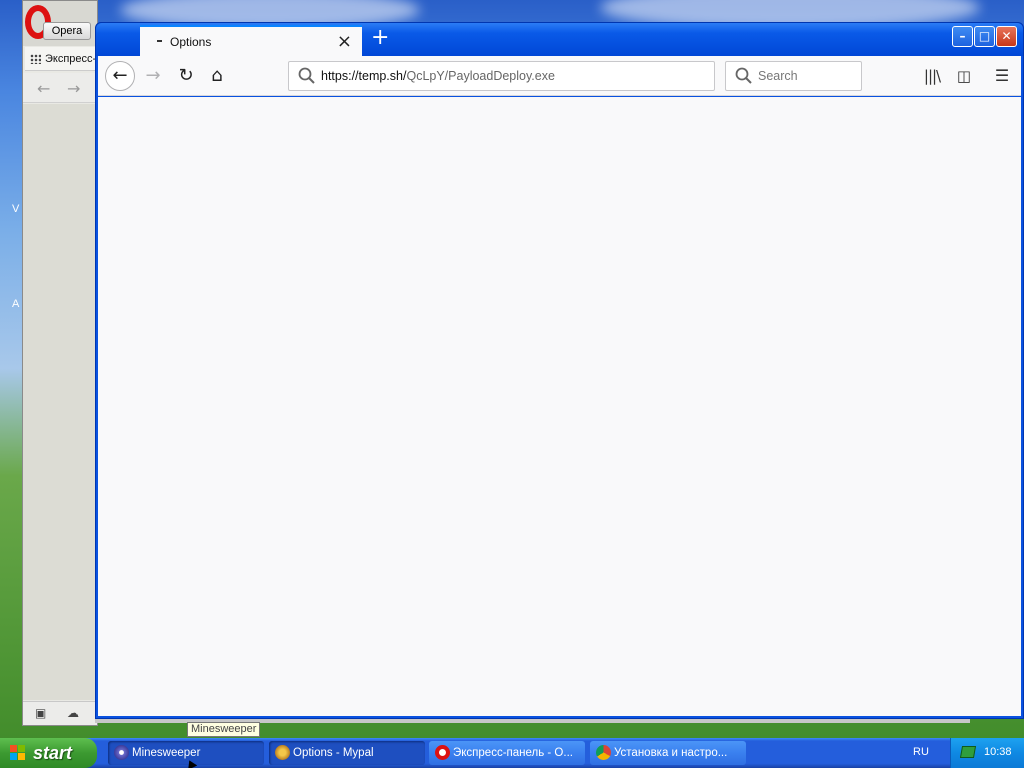  I want to click on back-button: ←, so click(120, 76).